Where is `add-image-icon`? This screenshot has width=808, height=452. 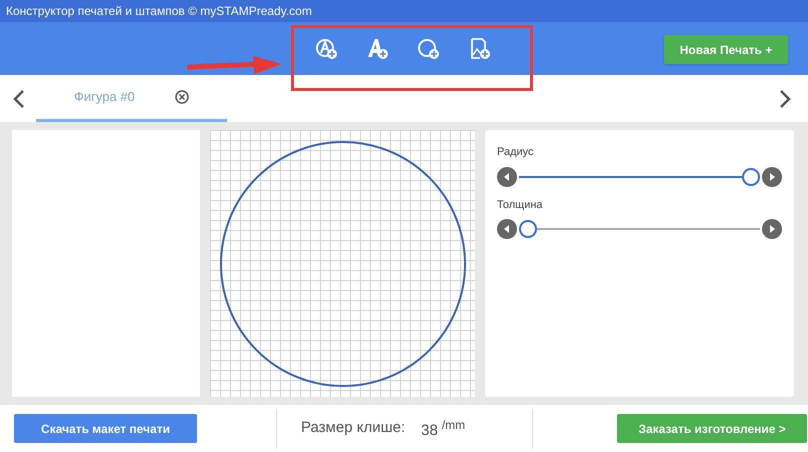 add-image-icon is located at coordinates (480, 48).